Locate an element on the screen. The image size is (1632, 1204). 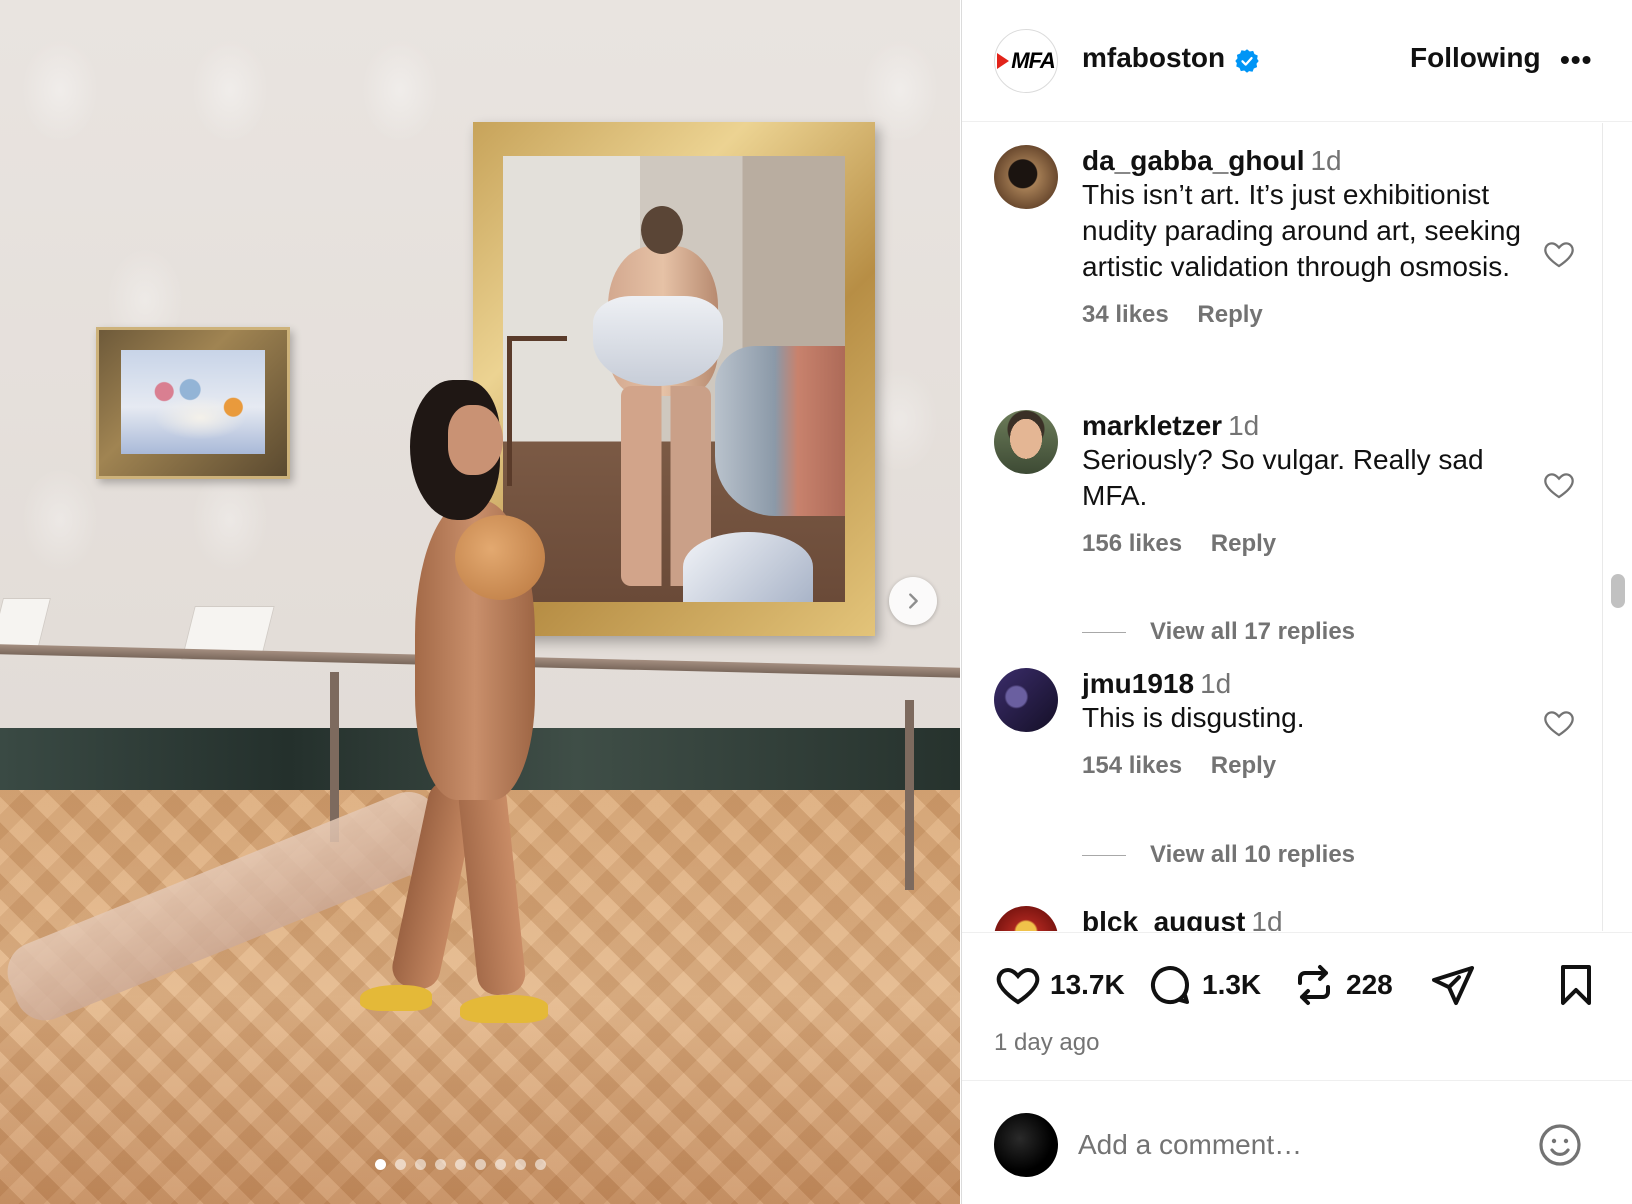
action-bar: 13.7K 1.3K 228 1 day ago is located at coordinates (1297, 998).